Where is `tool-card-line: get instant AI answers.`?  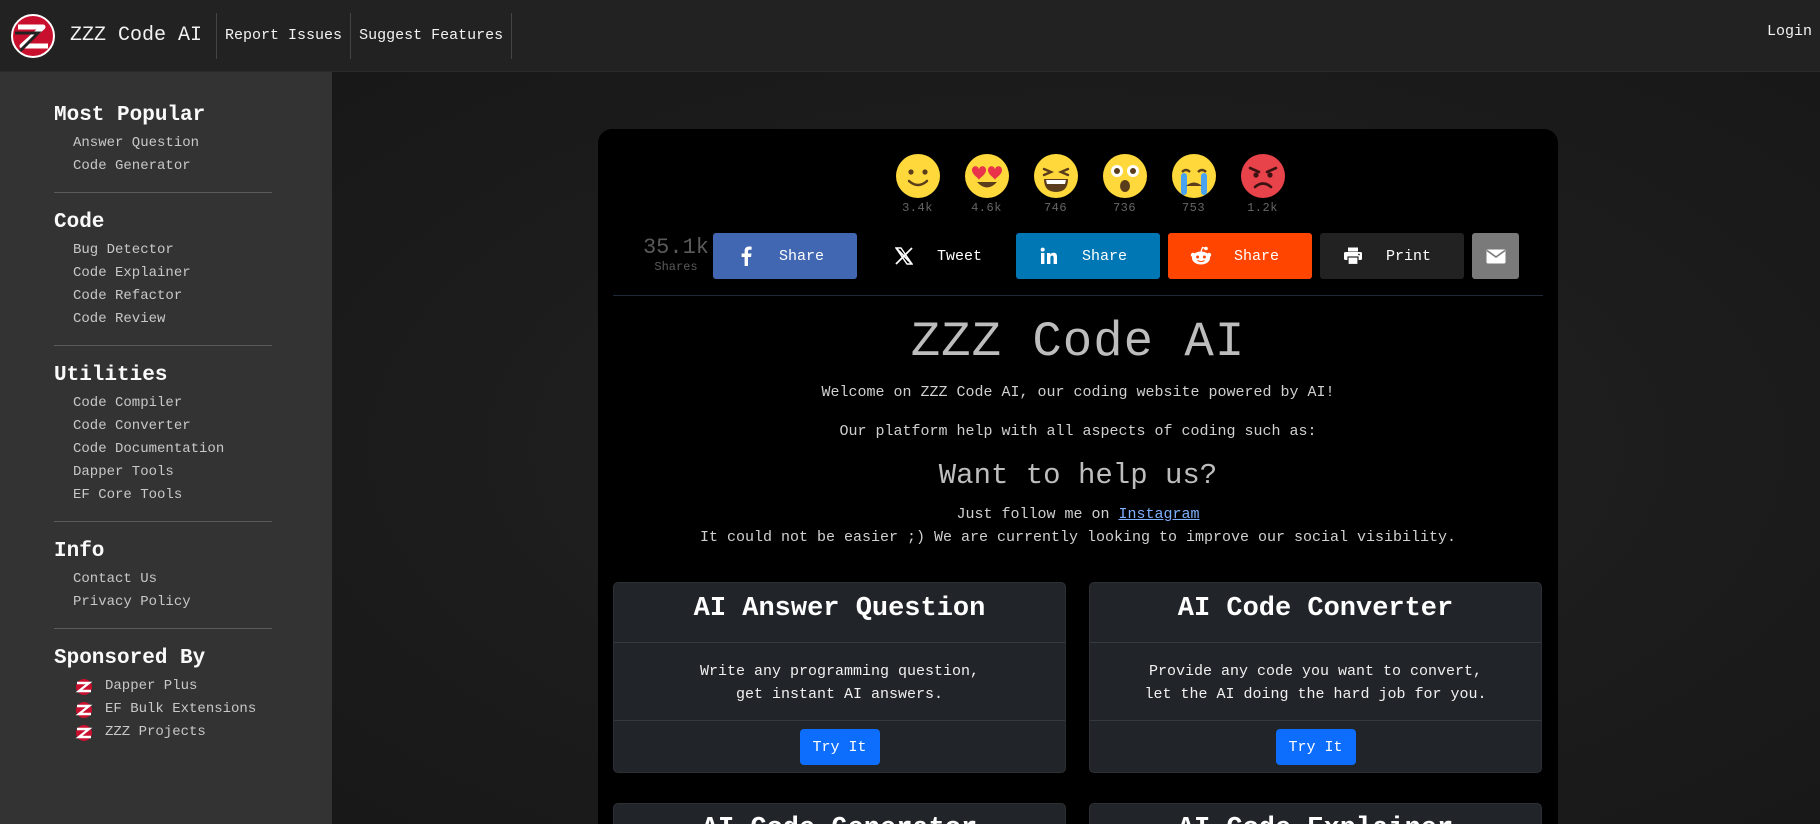
tool-card-line: get instant AI answers. is located at coordinates (839, 694).